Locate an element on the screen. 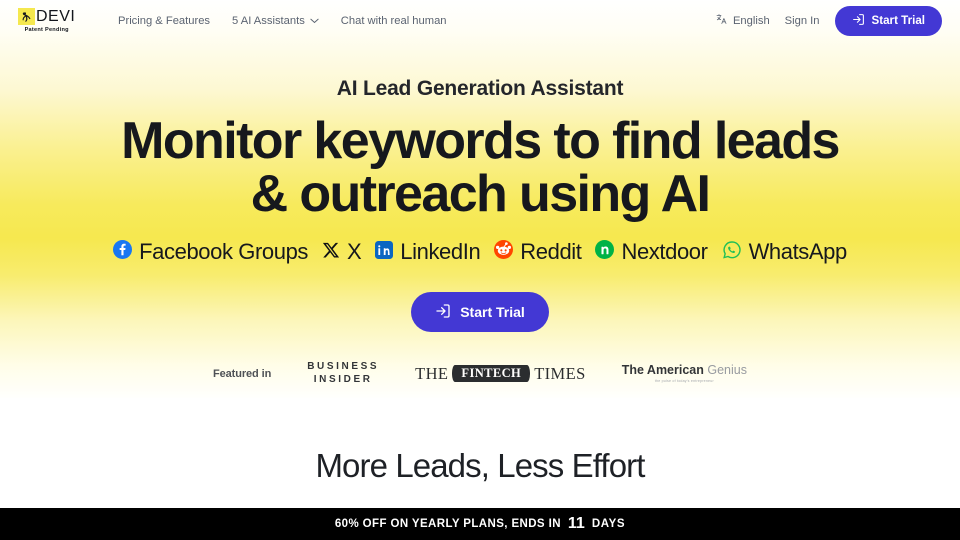 Image resolution: width=960 pixels, height=540 pixels. language-selector: English is located at coordinates (743, 20).